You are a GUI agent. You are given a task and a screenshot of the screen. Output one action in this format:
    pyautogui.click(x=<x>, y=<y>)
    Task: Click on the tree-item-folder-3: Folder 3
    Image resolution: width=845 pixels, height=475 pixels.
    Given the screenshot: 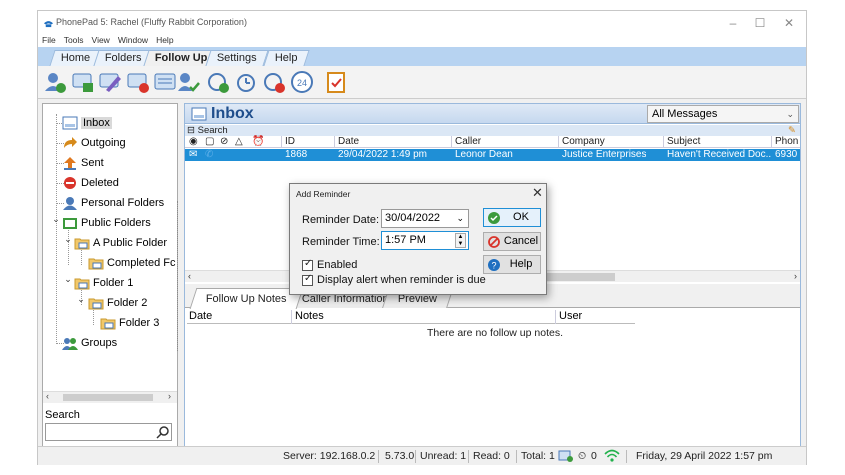 What is the action you would take?
    pyautogui.click(x=129, y=323)
    